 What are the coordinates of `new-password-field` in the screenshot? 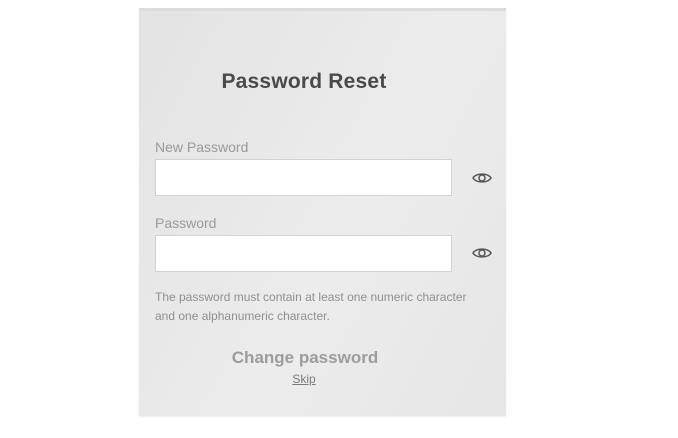 It's located at (303, 177).